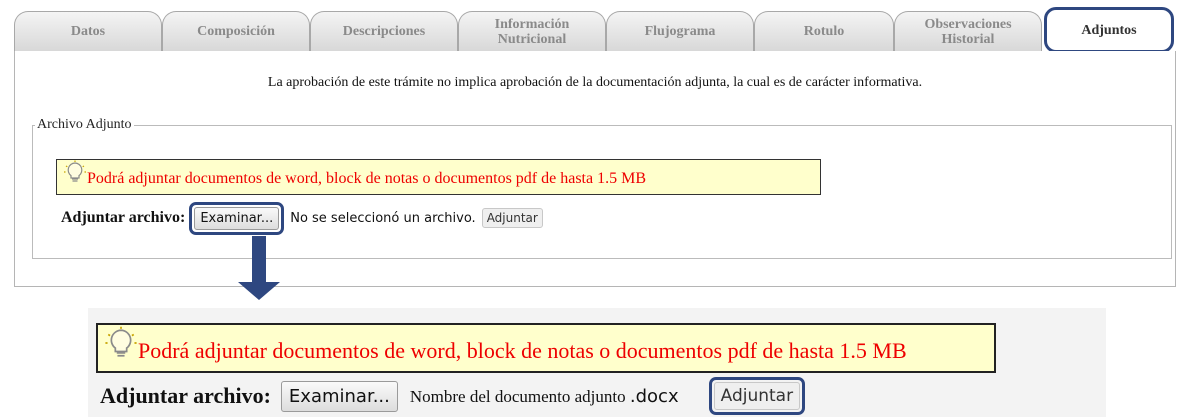 The image size is (1192, 417). Describe the element at coordinates (968, 31) in the screenshot. I see `tab-observaciones-historial: Observaciones Historial` at that location.